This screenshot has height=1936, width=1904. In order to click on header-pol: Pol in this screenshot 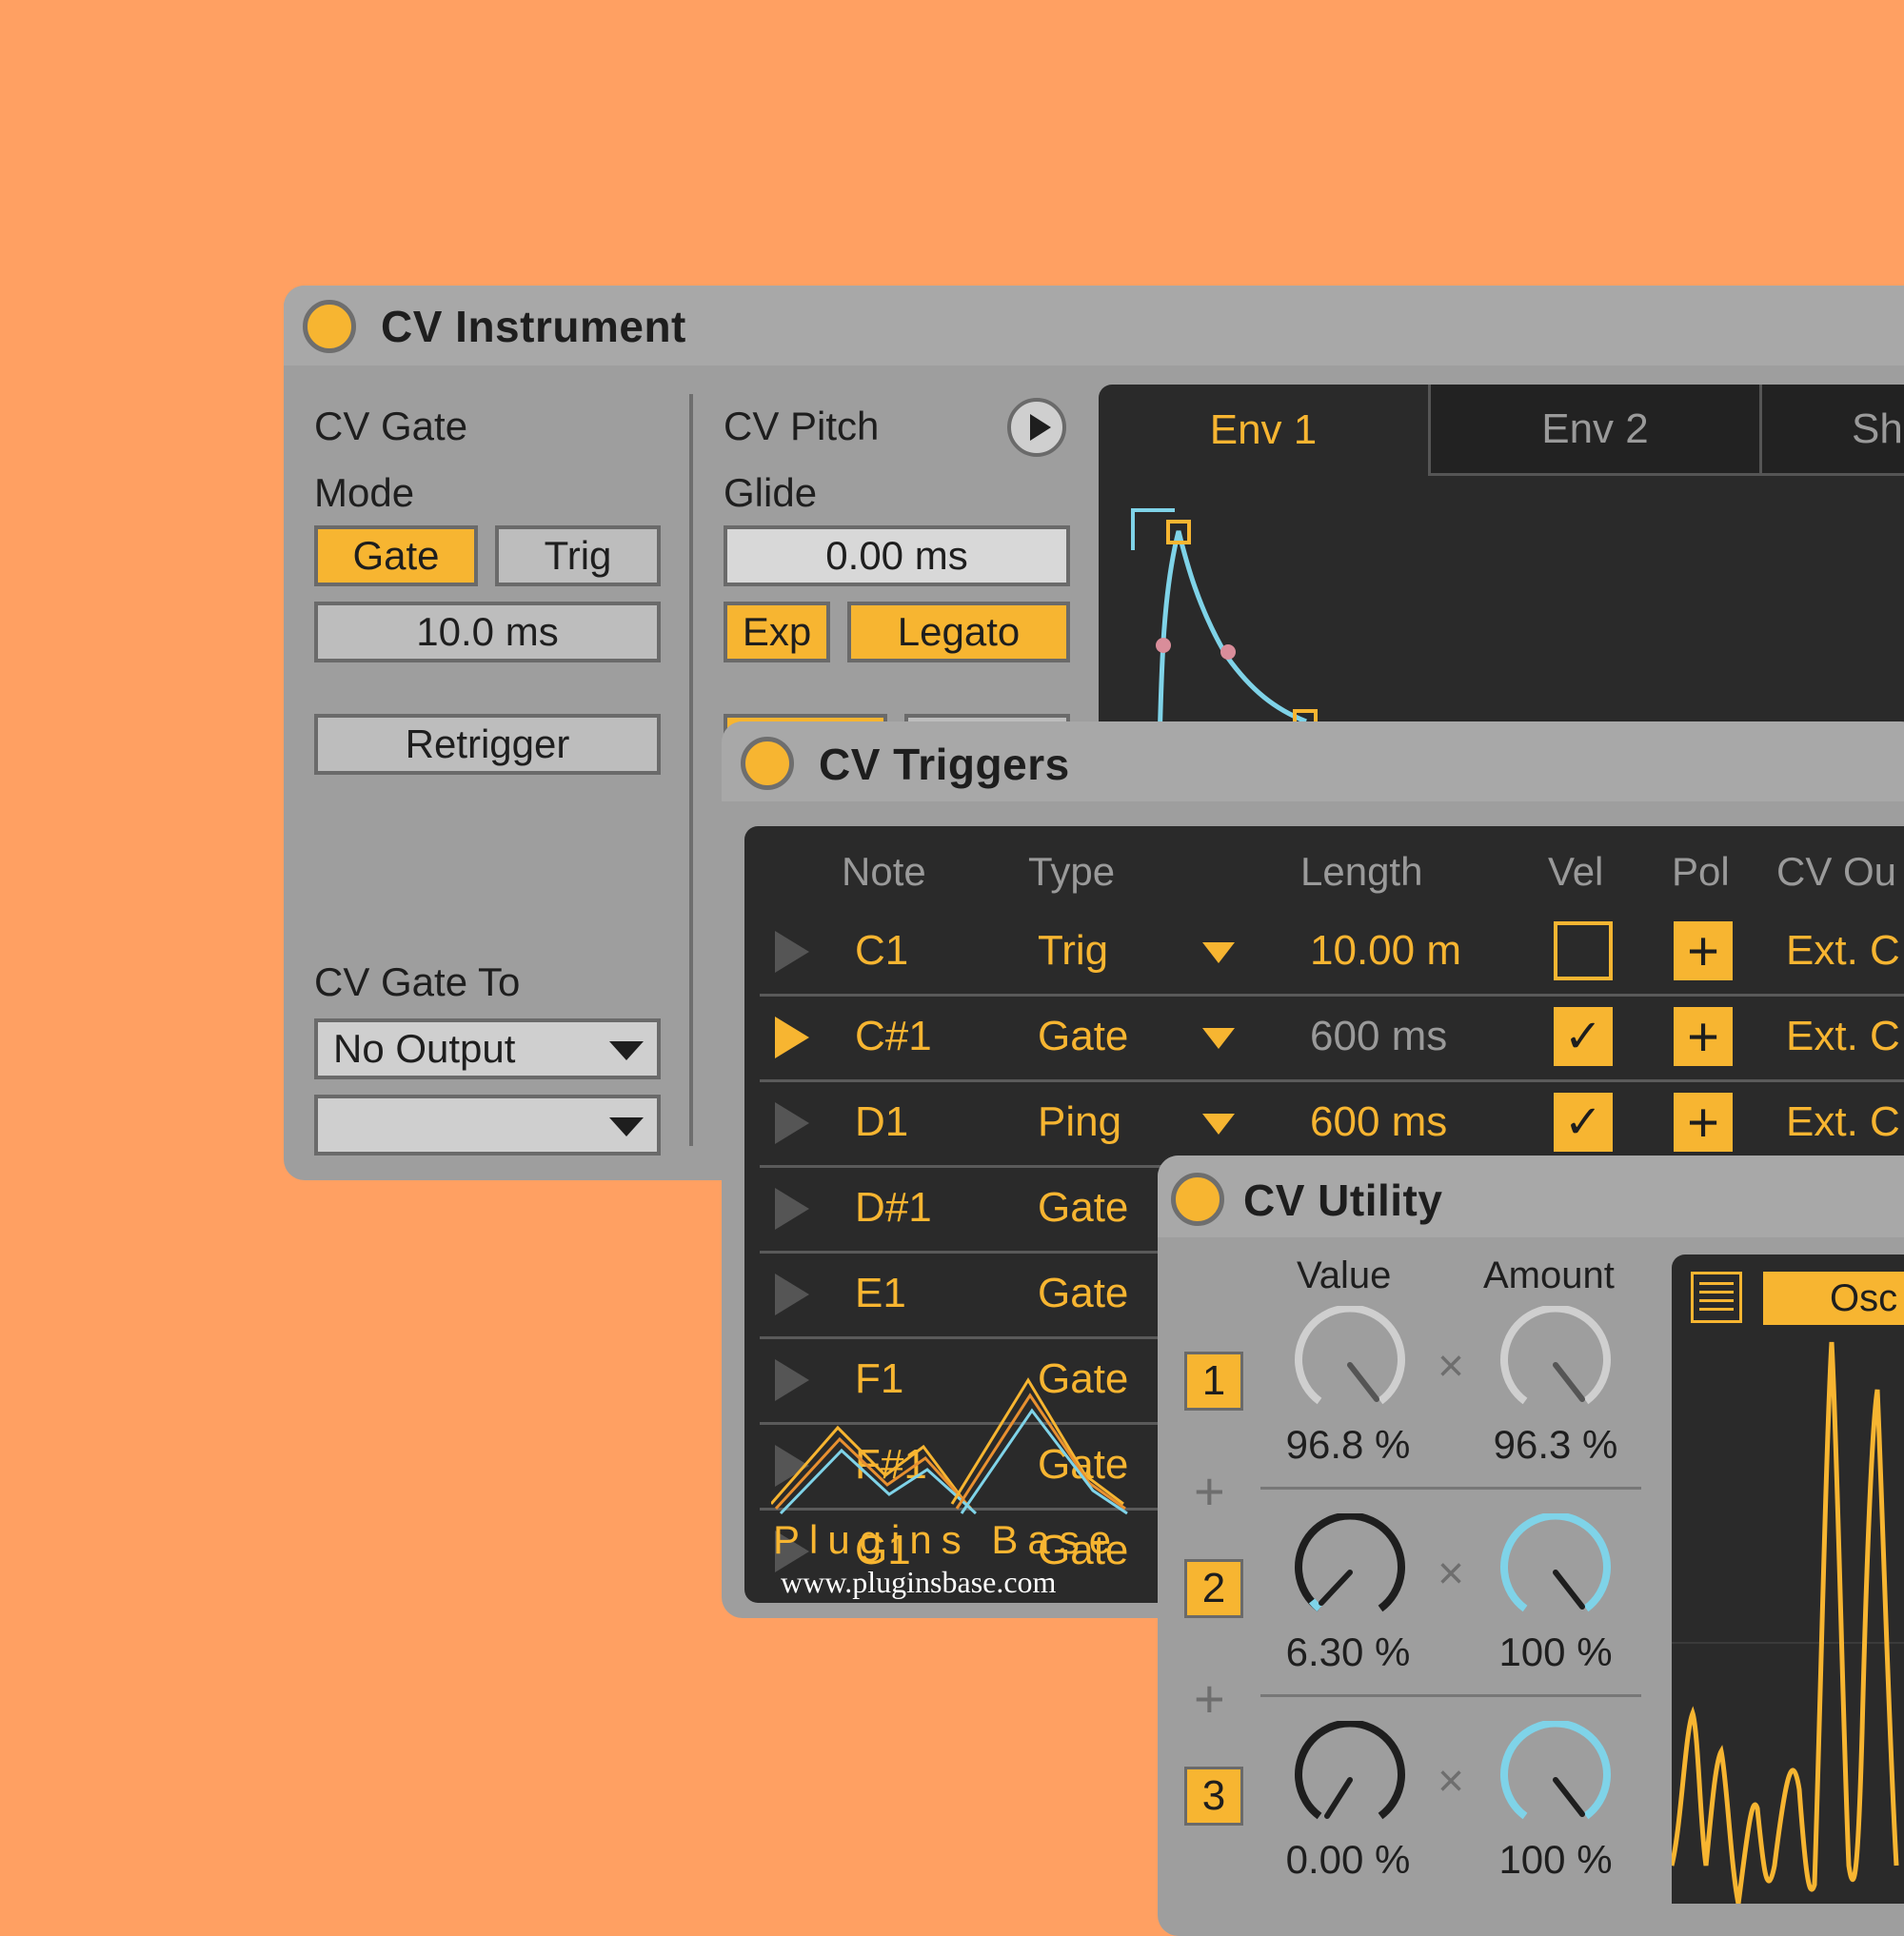, I will do `click(1701, 871)`.